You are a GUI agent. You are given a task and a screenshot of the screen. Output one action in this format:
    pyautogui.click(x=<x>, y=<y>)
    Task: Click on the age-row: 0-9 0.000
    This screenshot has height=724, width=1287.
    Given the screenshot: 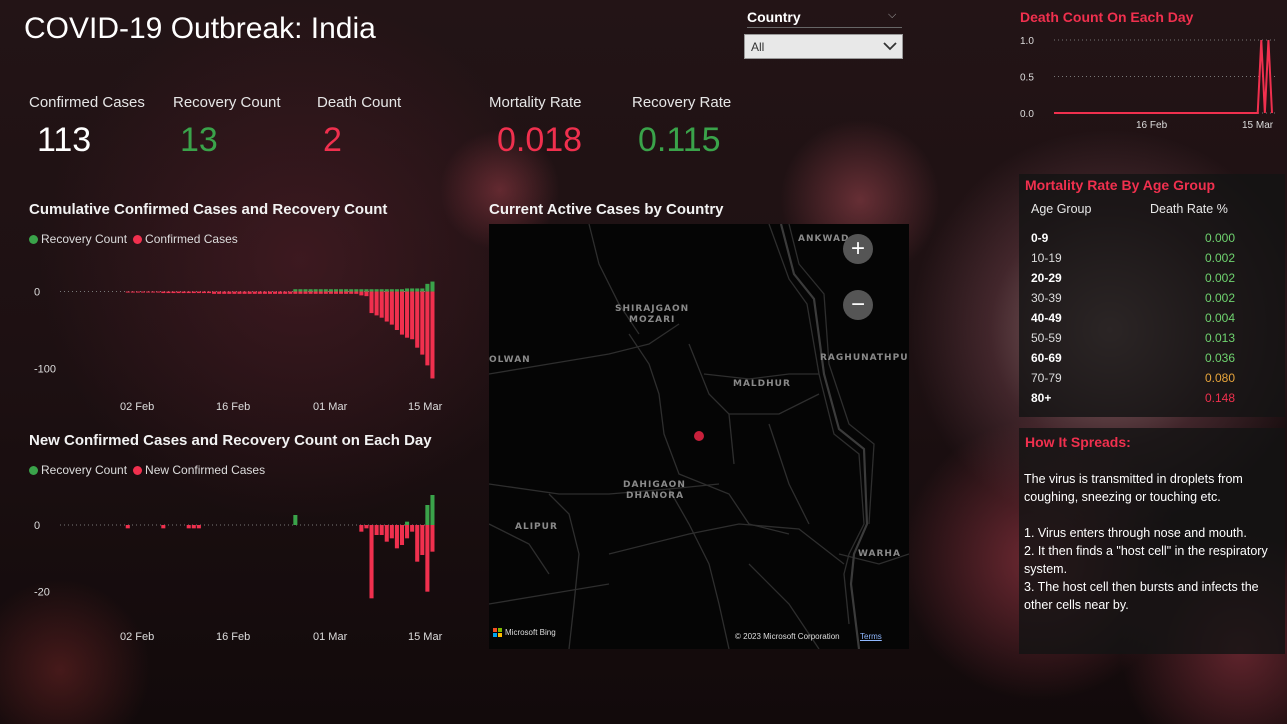 What is the action you would take?
    pyautogui.click(x=1133, y=238)
    